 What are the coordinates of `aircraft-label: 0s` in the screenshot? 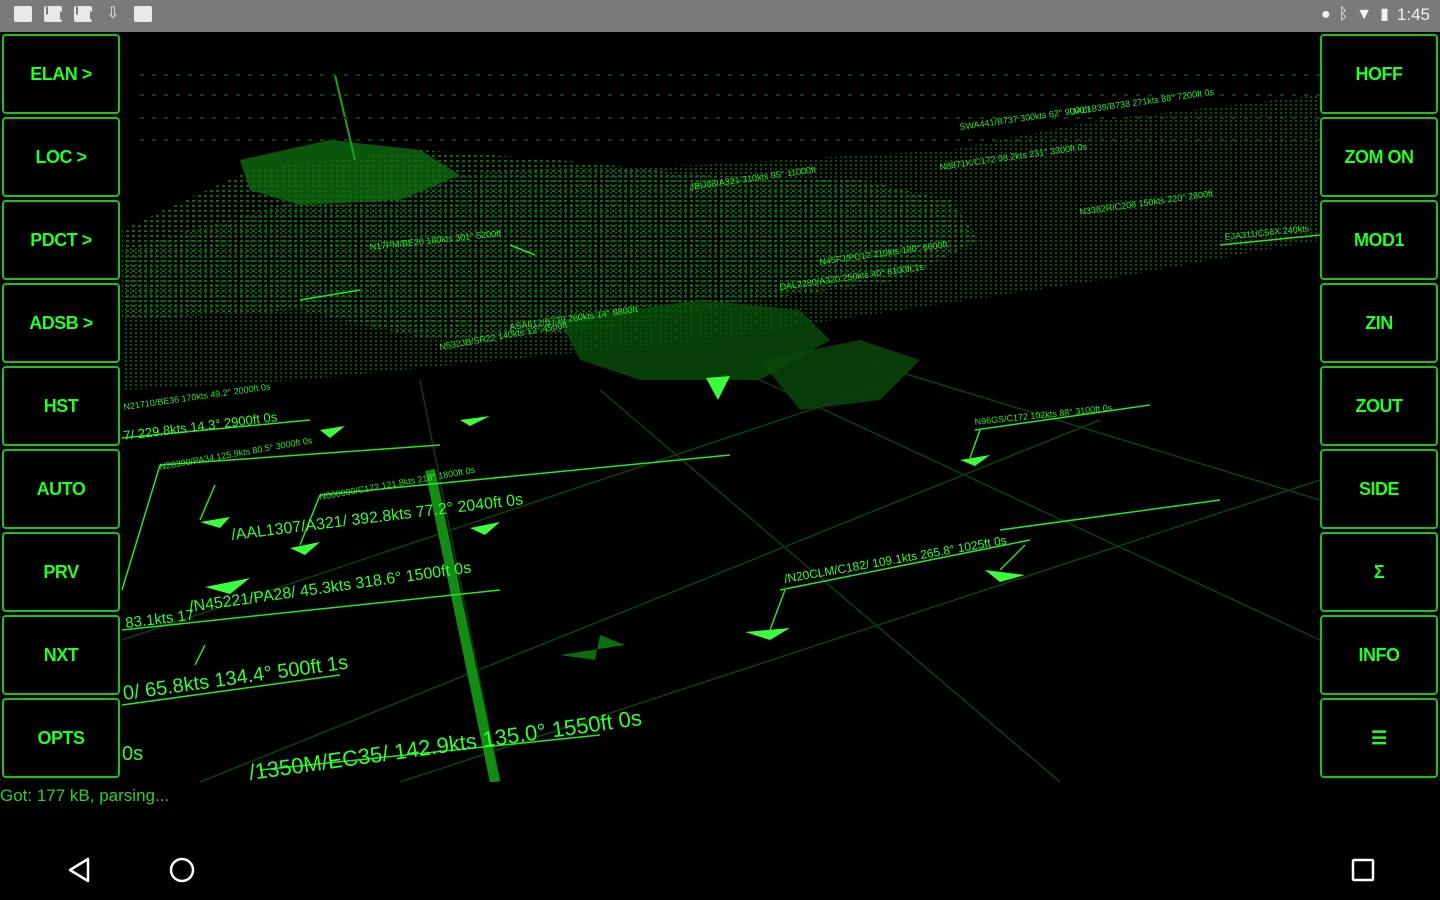 It's located at (132, 754).